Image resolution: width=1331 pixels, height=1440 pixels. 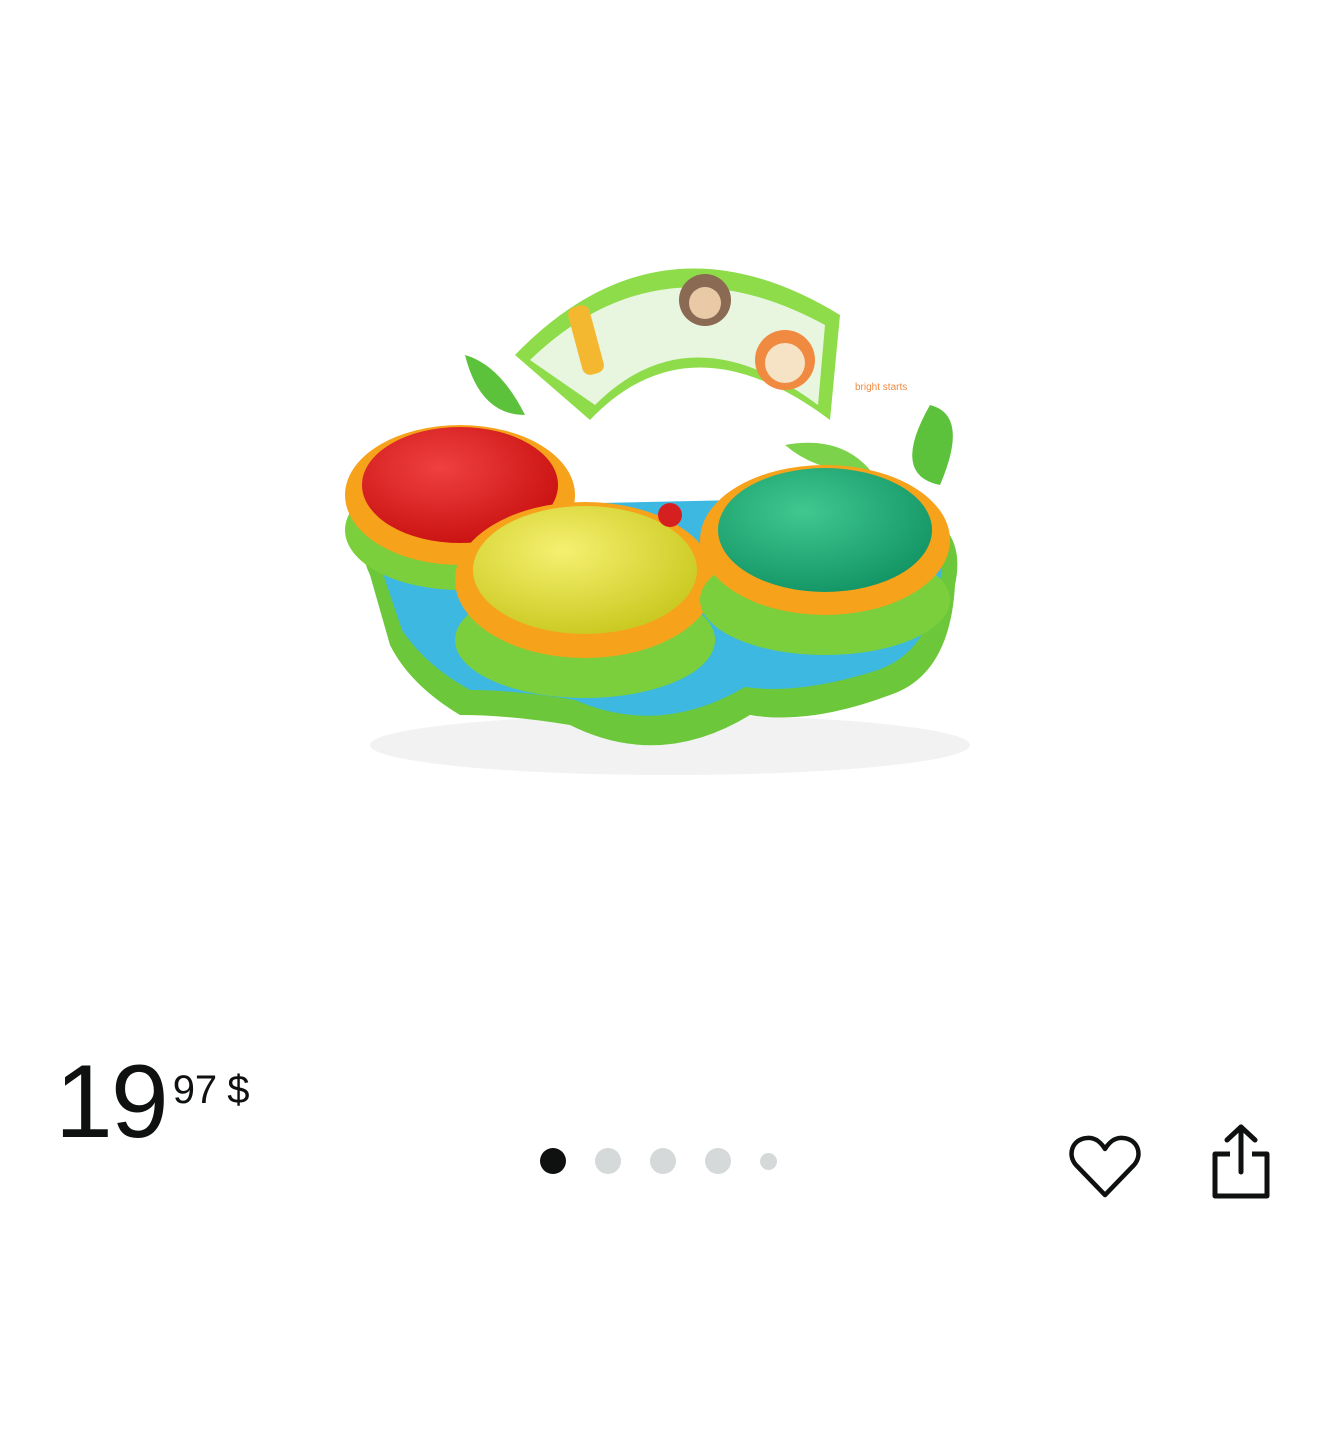 I want to click on price-whole: 19, so click(x=112, y=1102).